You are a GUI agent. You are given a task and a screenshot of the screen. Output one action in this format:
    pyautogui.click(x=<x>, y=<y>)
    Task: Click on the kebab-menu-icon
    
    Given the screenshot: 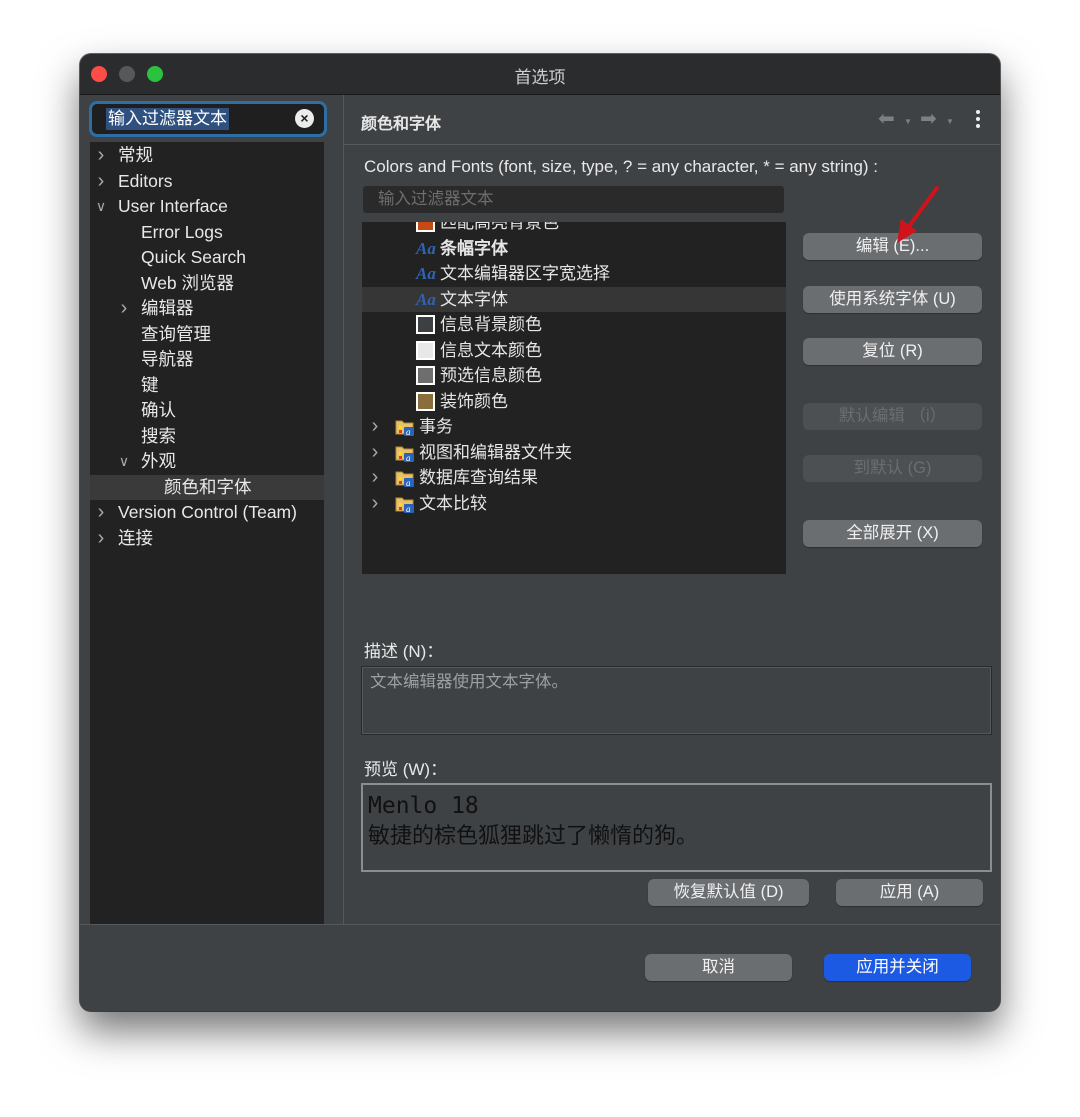 What is the action you would take?
    pyautogui.click(x=978, y=120)
    